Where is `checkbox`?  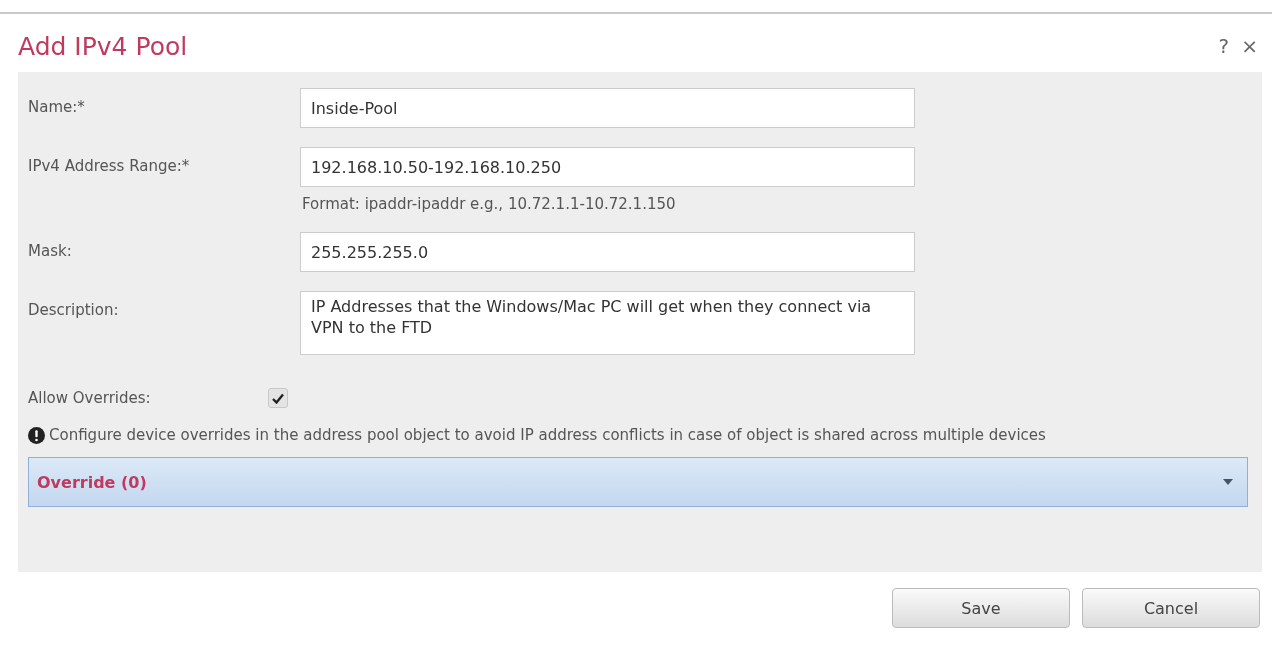
checkbox is located at coordinates (278, 398).